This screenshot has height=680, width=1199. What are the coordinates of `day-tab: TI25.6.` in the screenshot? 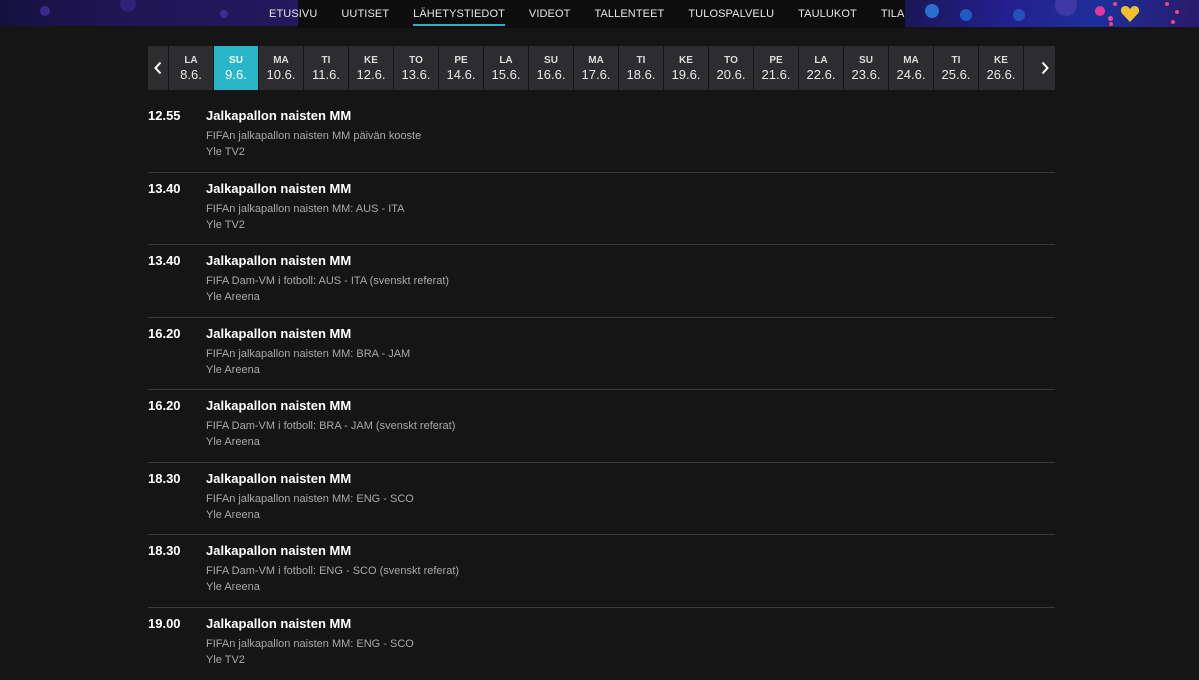 It's located at (956, 68).